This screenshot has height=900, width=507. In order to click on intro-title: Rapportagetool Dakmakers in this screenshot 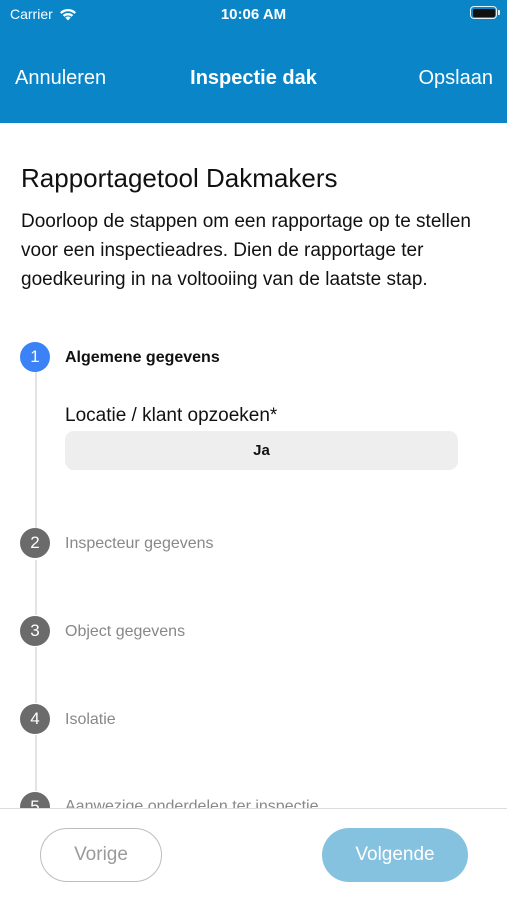, I will do `click(179, 178)`.